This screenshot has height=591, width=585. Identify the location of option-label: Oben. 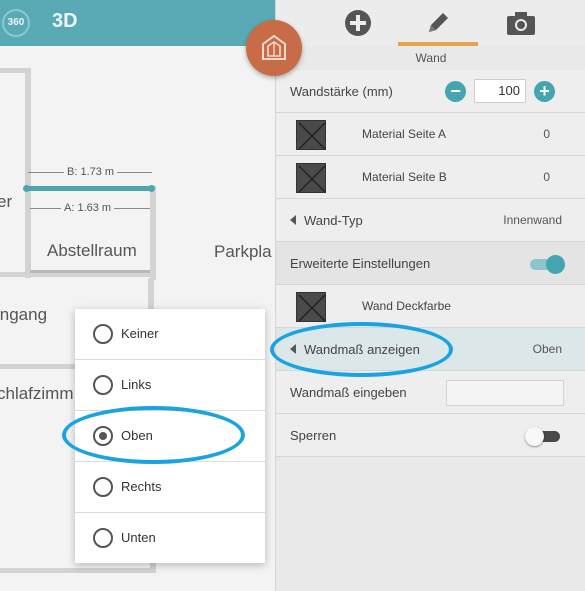
(137, 435).